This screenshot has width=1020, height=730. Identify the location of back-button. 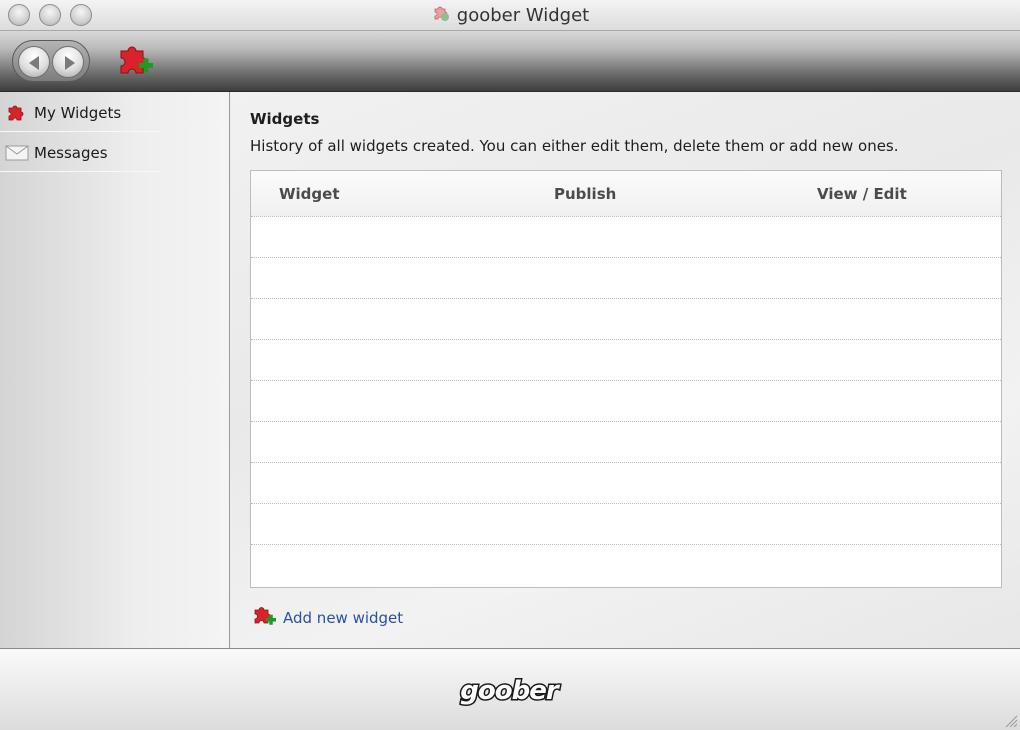
(34, 62).